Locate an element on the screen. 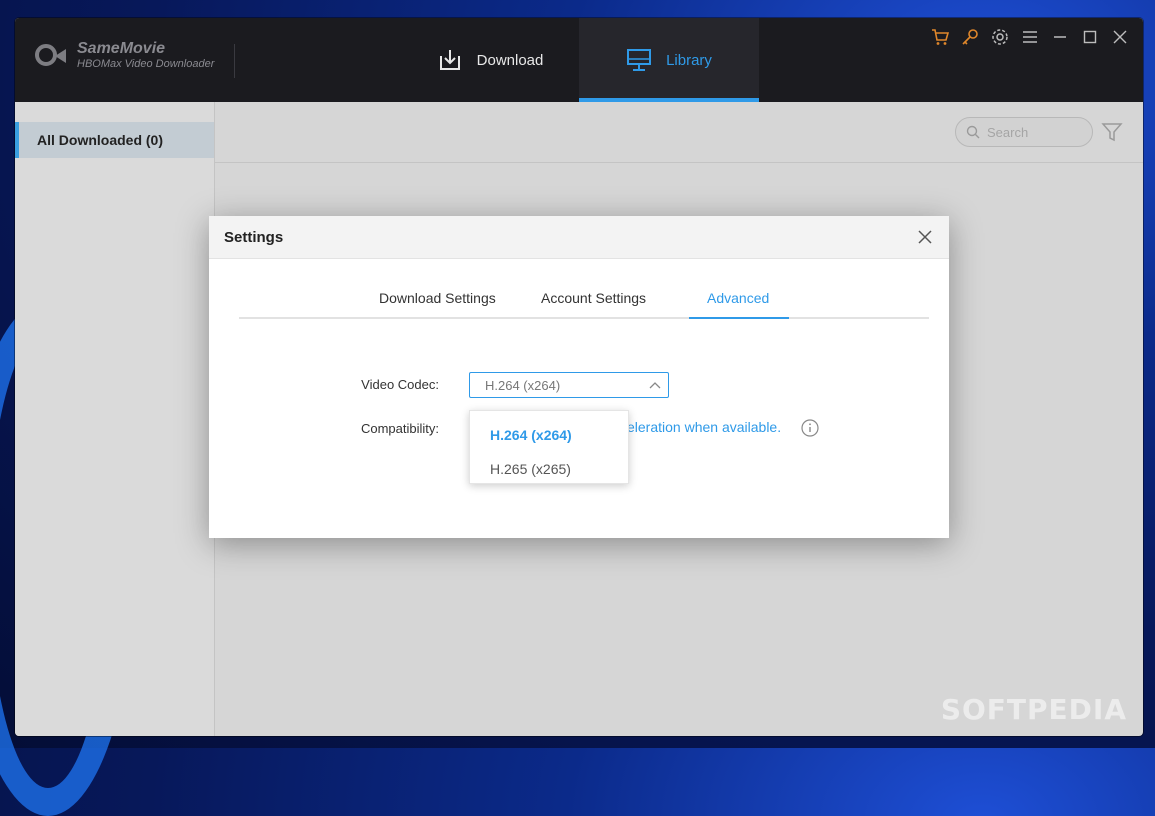 The width and height of the screenshot is (1155, 816). app-logo: SameMovie HBOMax Video Downloader is located at coordinates (124, 55).